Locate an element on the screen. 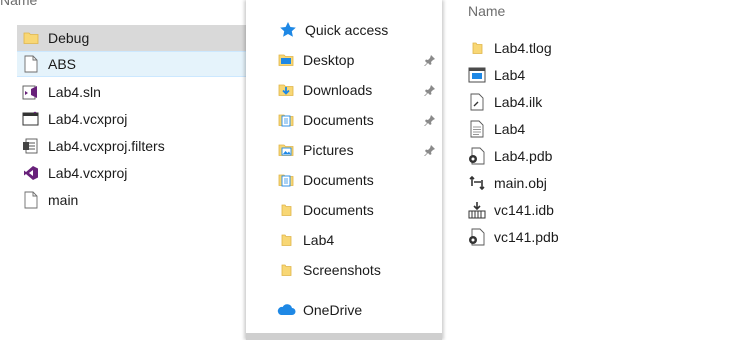 The width and height of the screenshot is (729, 340). nav-item-label: OneDrive is located at coordinates (333, 310).